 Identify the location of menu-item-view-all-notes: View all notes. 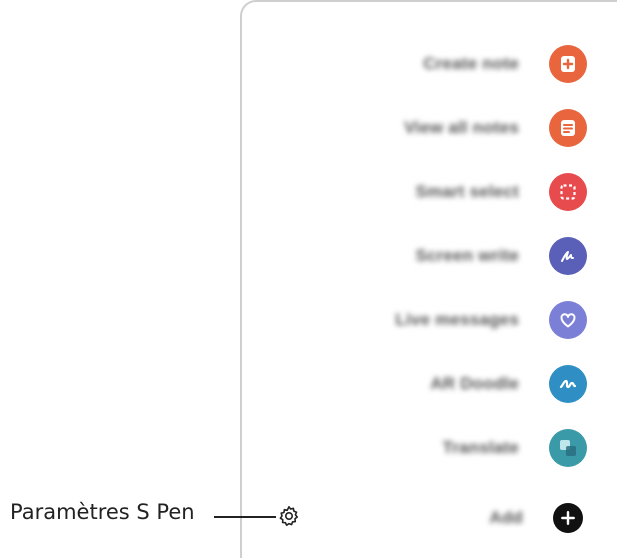
(437, 128).